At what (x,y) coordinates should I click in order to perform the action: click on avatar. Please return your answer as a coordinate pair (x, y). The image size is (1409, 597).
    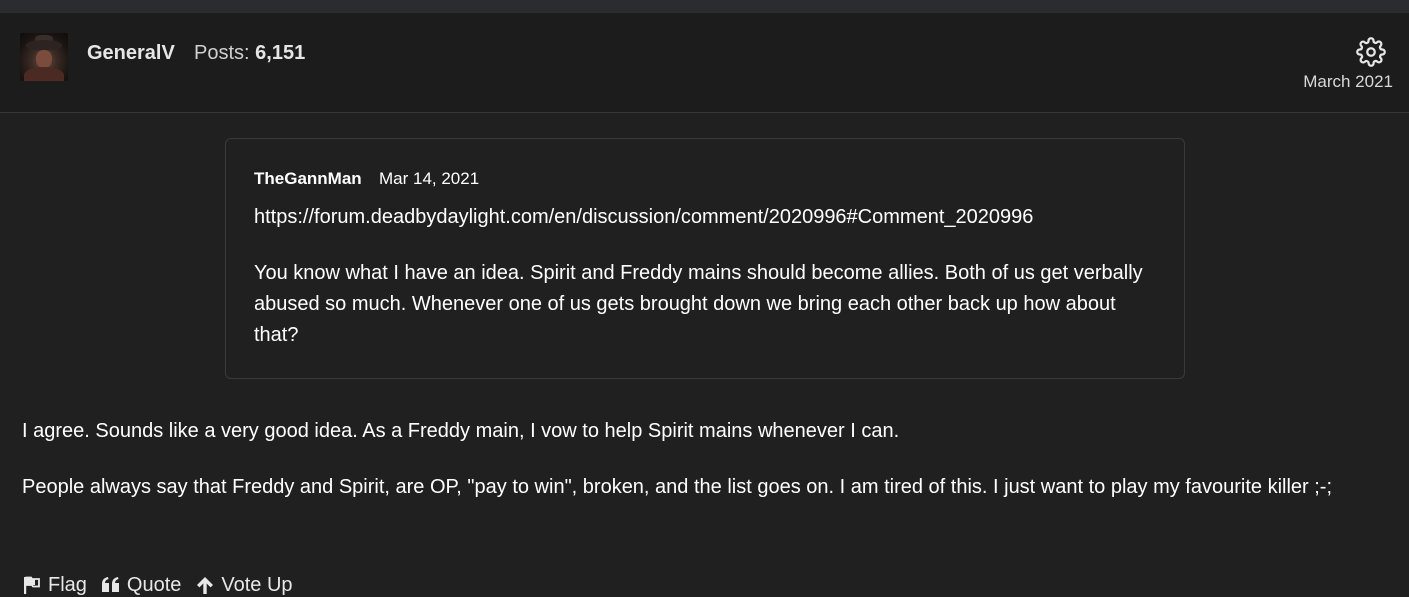
    Looking at the image, I should click on (44, 57).